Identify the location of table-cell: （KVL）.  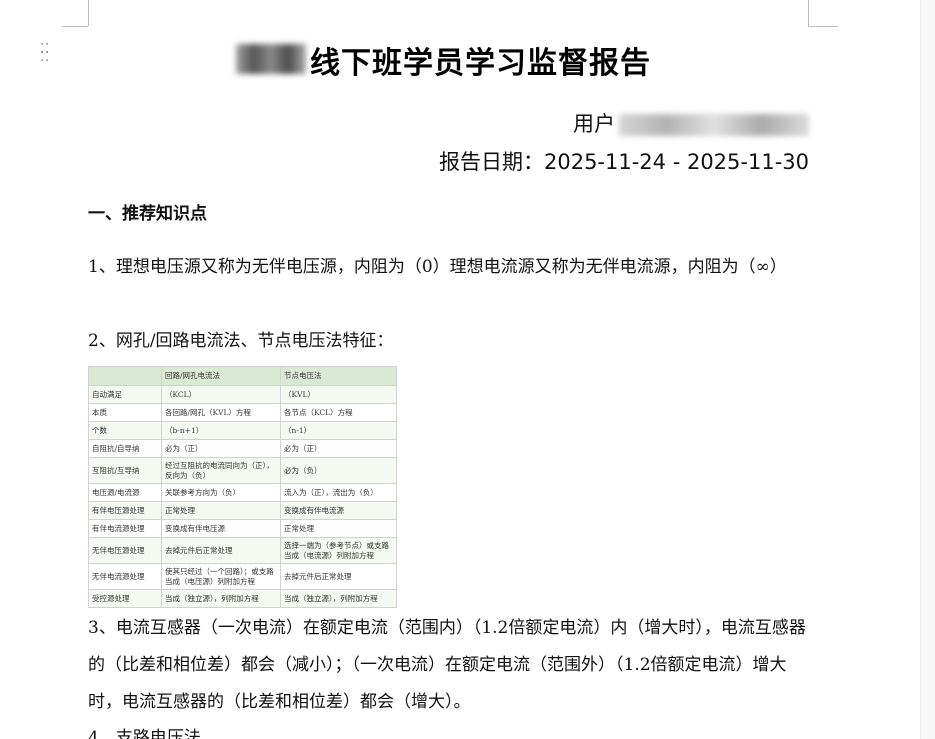
(338, 394).